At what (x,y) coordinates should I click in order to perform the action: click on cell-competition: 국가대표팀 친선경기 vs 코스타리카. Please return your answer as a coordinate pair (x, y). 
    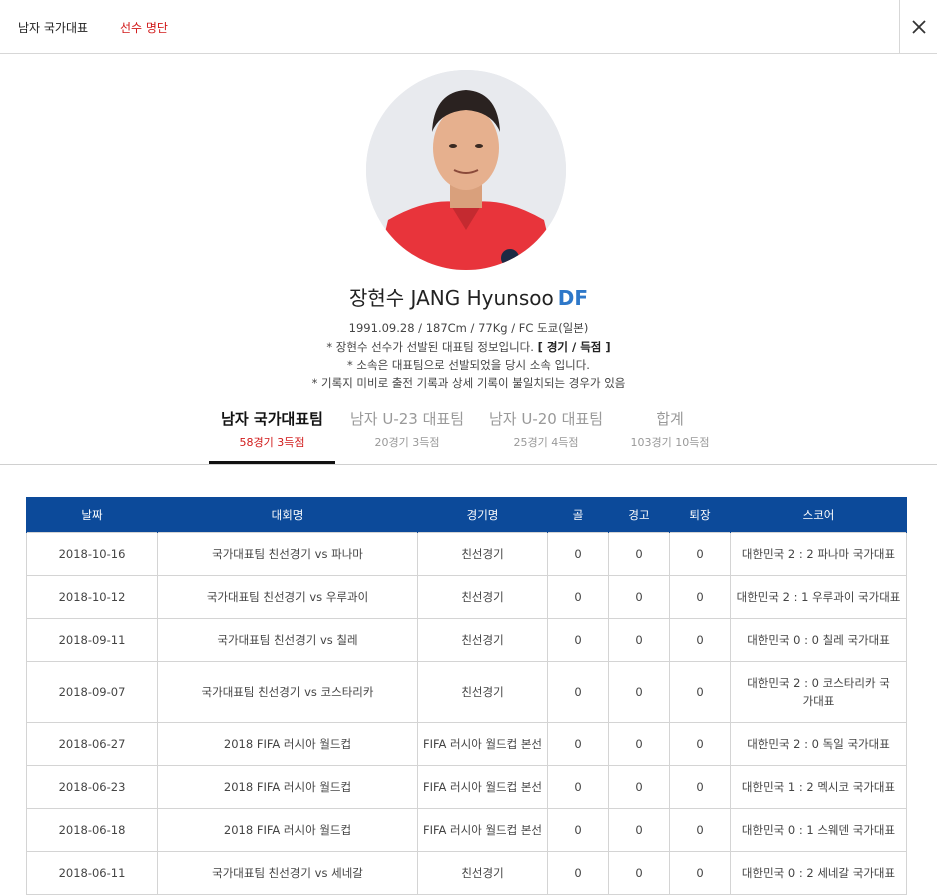
    Looking at the image, I should click on (287, 692).